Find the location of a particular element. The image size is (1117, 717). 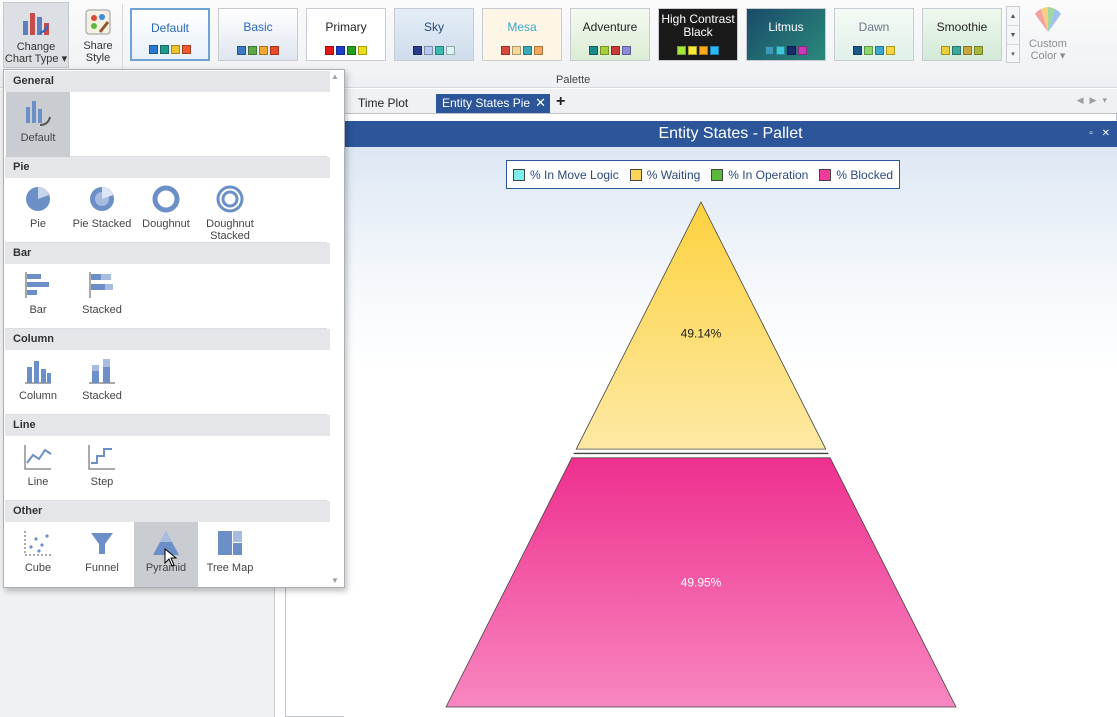

step-chart-icon is located at coordinates (102, 457).